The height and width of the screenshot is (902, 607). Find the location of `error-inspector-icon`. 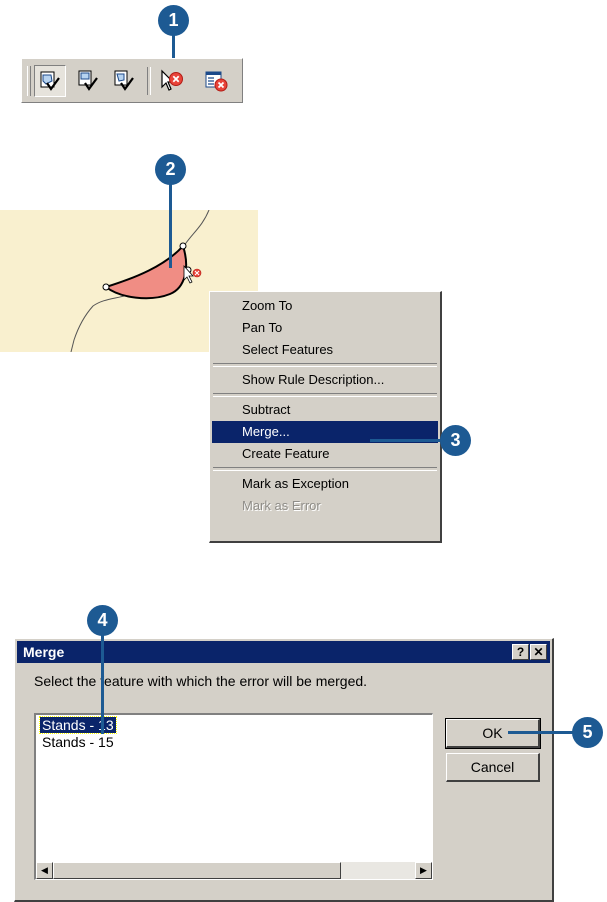

error-inspector-icon is located at coordinates (50, 81).